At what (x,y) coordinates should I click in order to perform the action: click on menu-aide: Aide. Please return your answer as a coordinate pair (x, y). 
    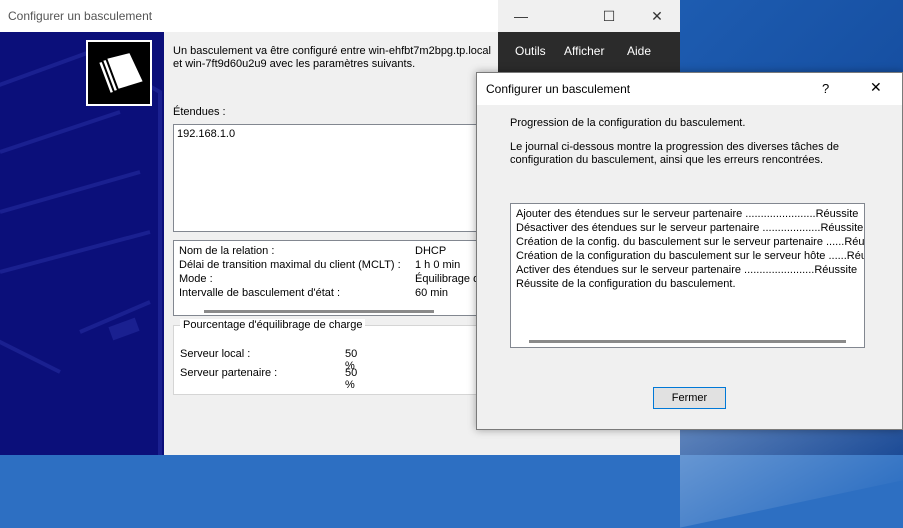
    Looking at the image, I should click on (639, 51).